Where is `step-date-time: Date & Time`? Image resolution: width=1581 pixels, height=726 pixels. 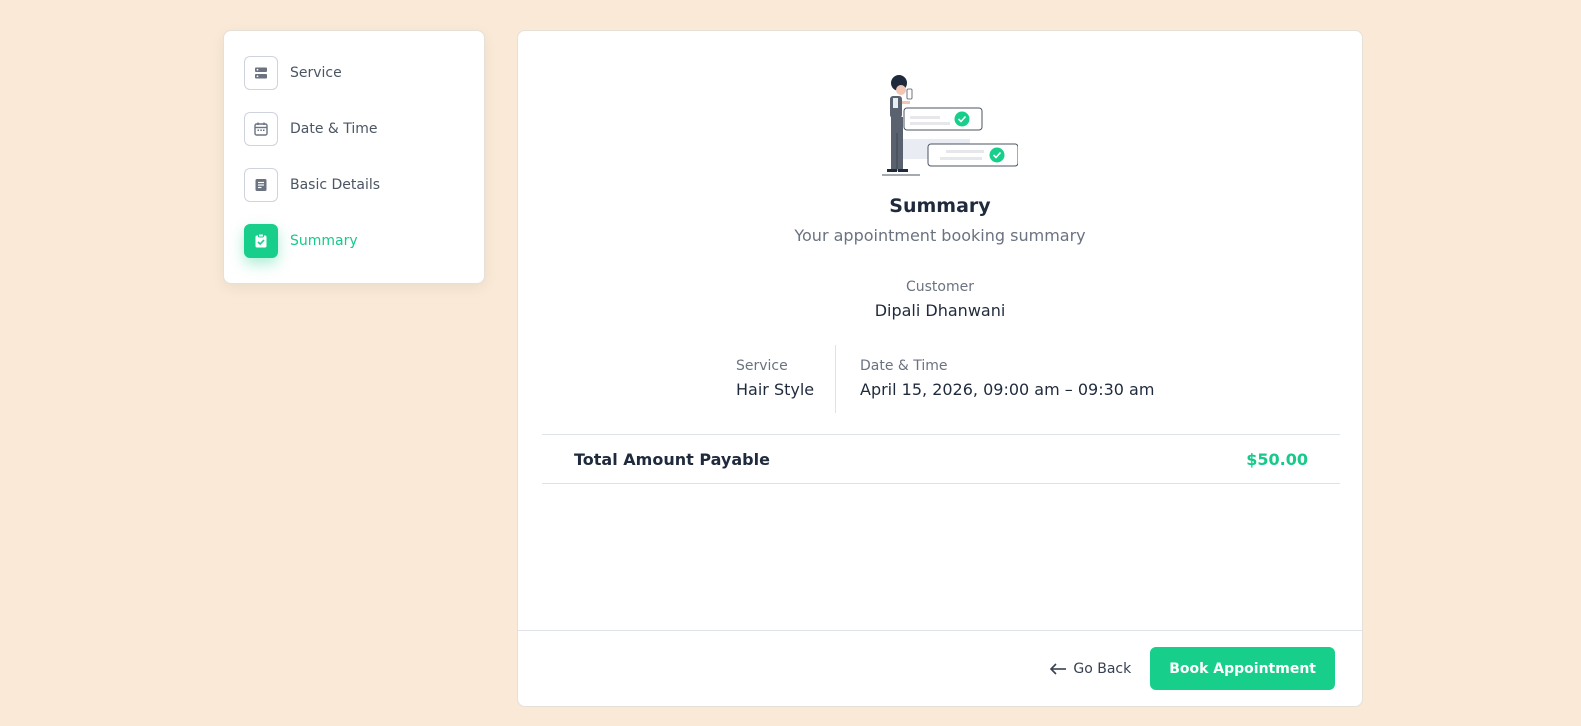
step-date-time: Date & Time is located at coordinates (354, 128).